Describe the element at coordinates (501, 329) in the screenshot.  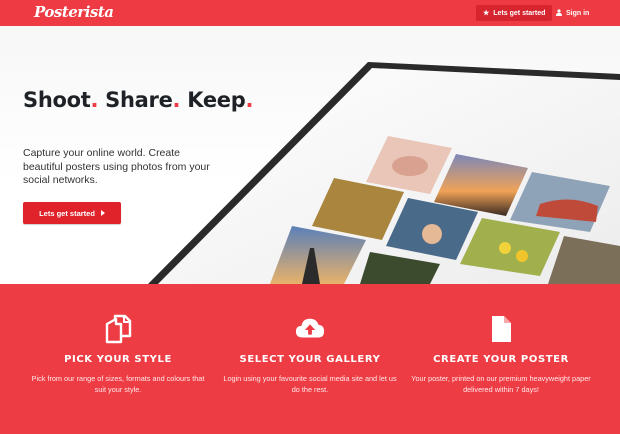
I see `document-icon` at that location.